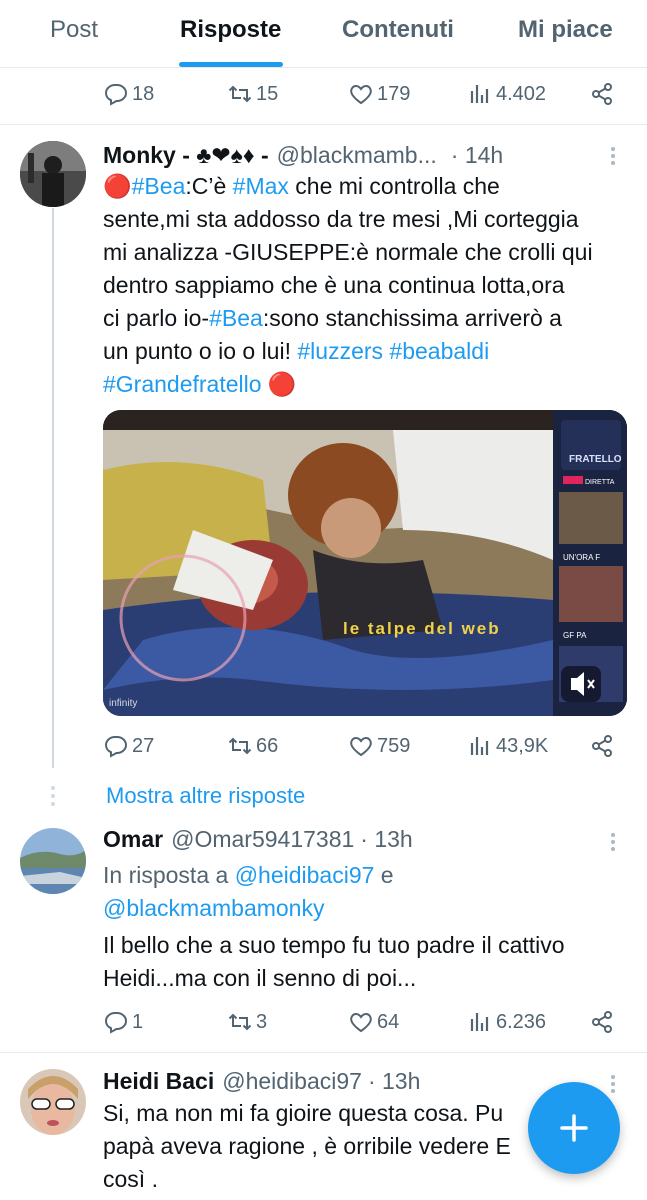 This screenshot has width=647, height=1200. Describe the element at coordinates (581, 557) in the screenshot. I see `side-label-1: UN'ORA F` at that location.